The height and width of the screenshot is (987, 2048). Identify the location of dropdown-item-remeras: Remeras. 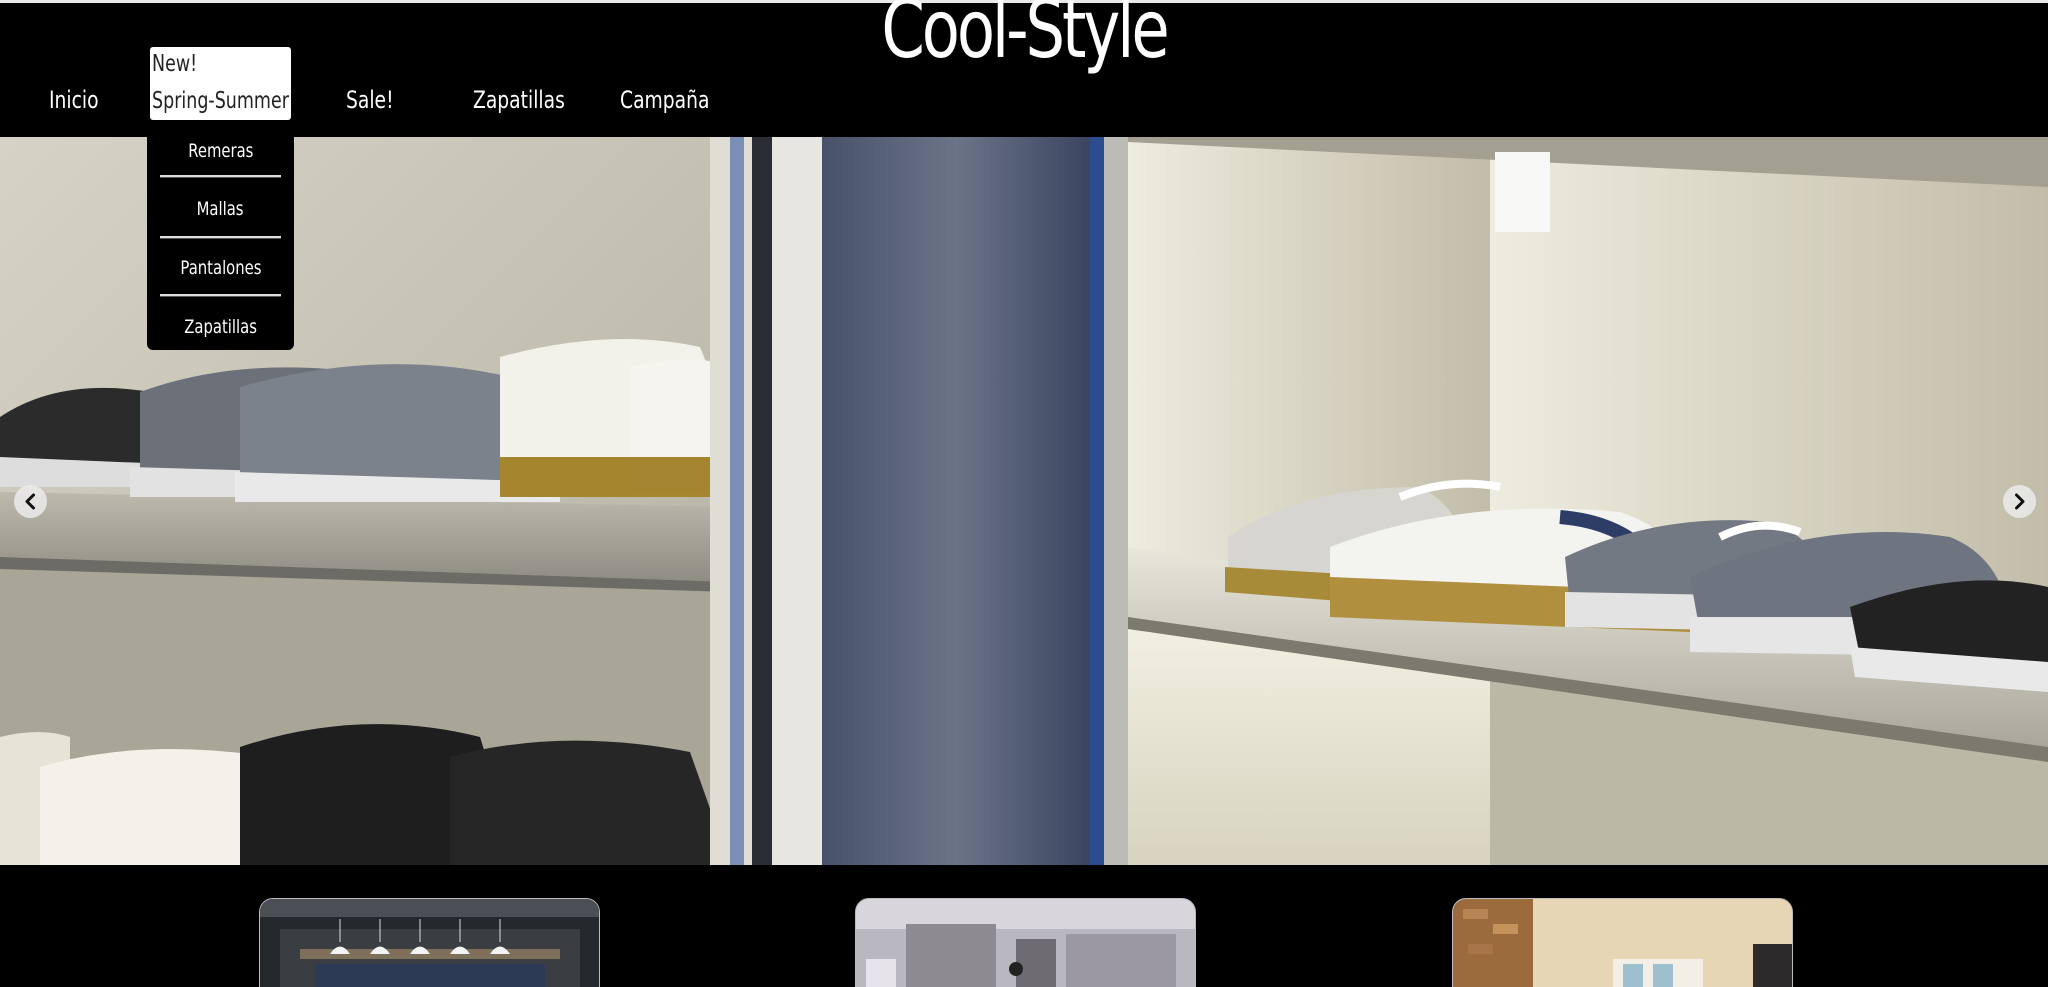
(220, 151).